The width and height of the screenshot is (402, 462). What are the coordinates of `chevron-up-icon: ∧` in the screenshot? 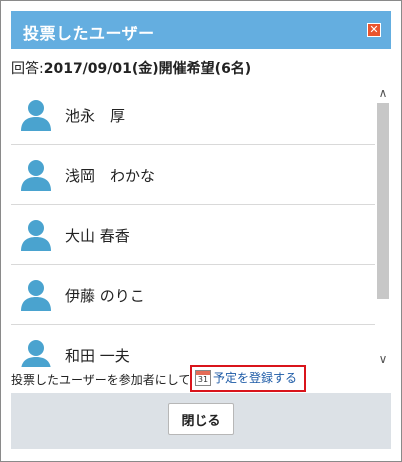 It's located at (383, 93).